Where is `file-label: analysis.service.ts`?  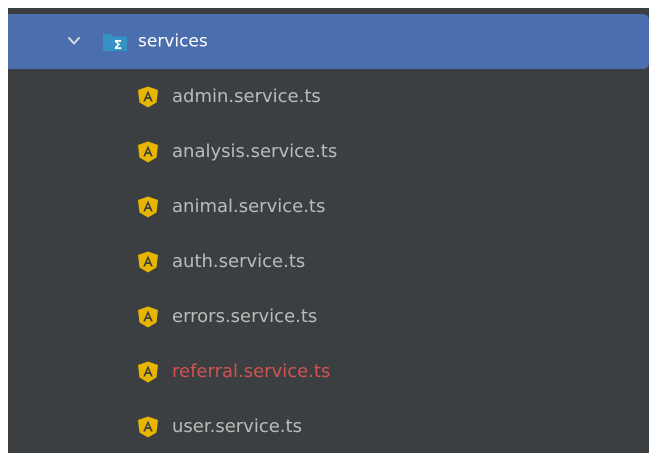
file-label: analysis.service.ts is located at coordinates (255, 151).